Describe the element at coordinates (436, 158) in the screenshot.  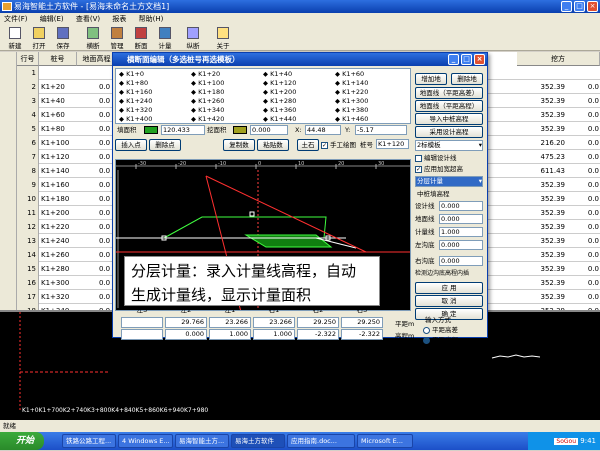
I see `edit-design-checkbox: 编辑设计线` at that location.